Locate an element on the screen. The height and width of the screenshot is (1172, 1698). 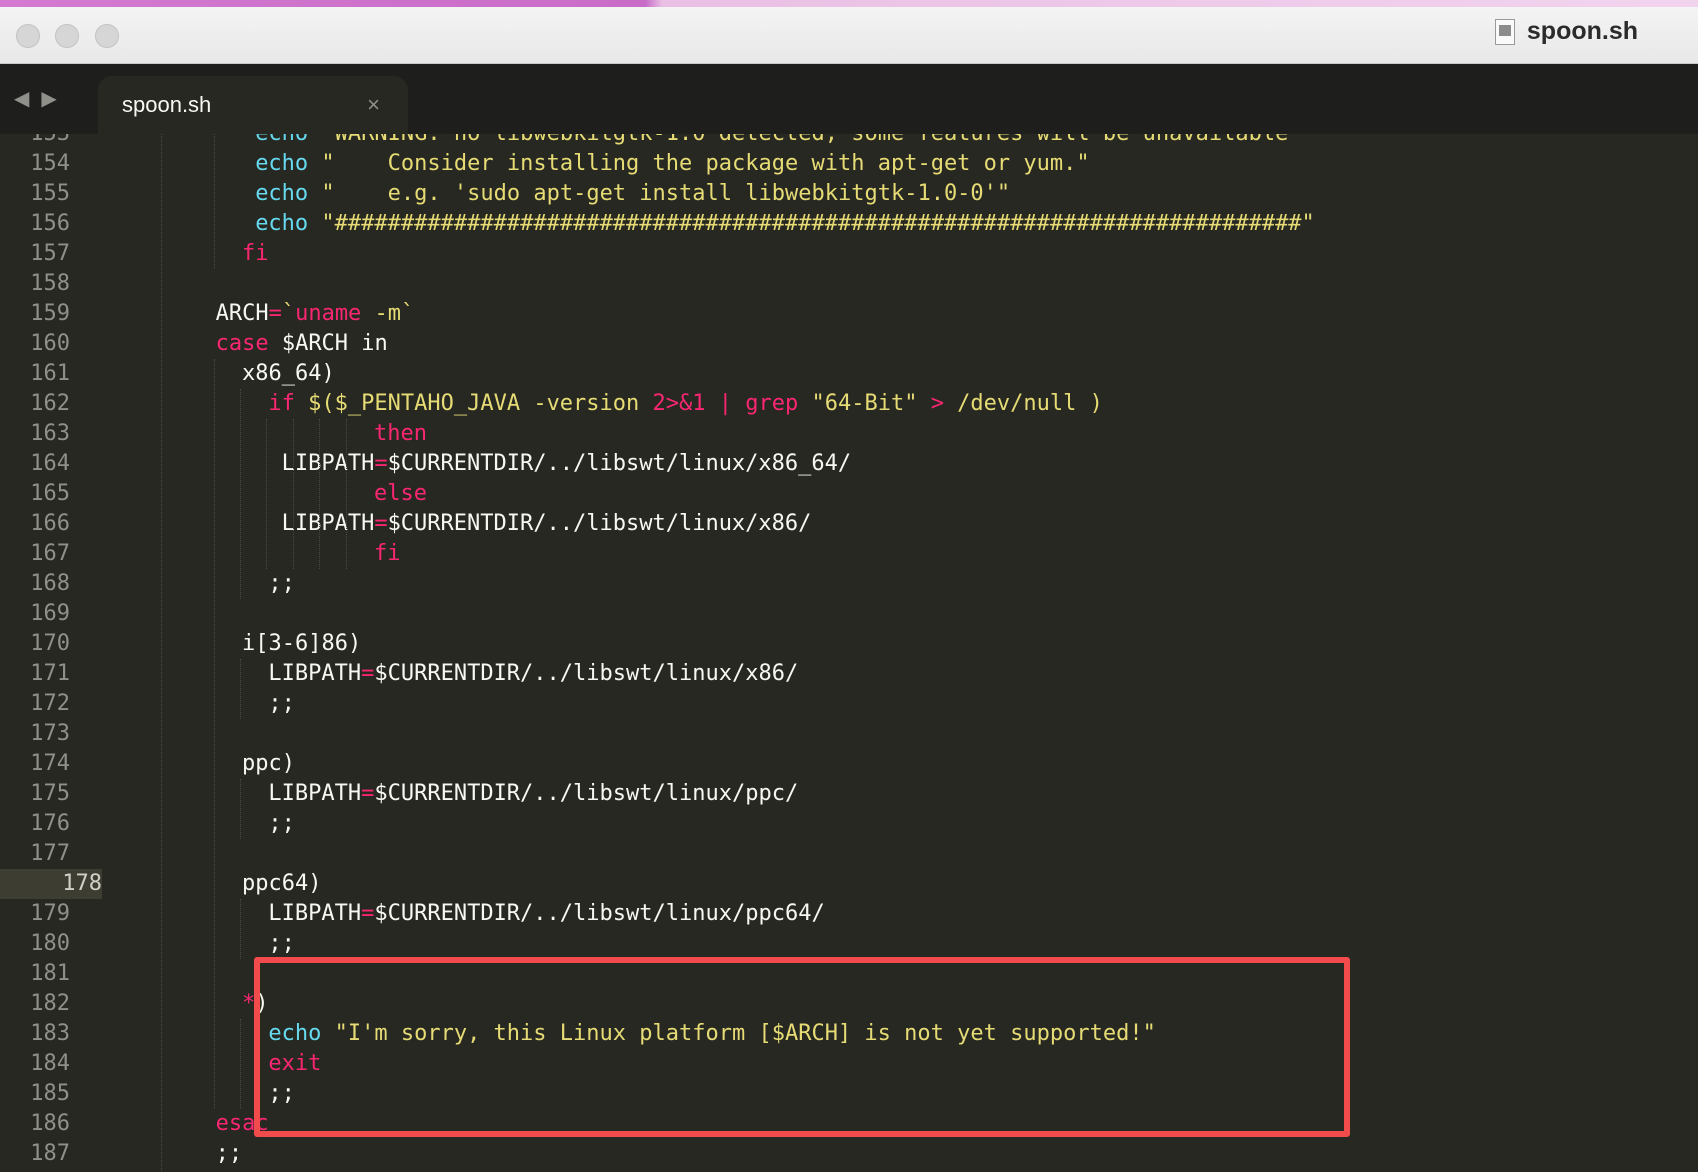
code-token: $CURRENTDIR/../libswt/linux/x86_64/ is located at coordinates (619, 463).